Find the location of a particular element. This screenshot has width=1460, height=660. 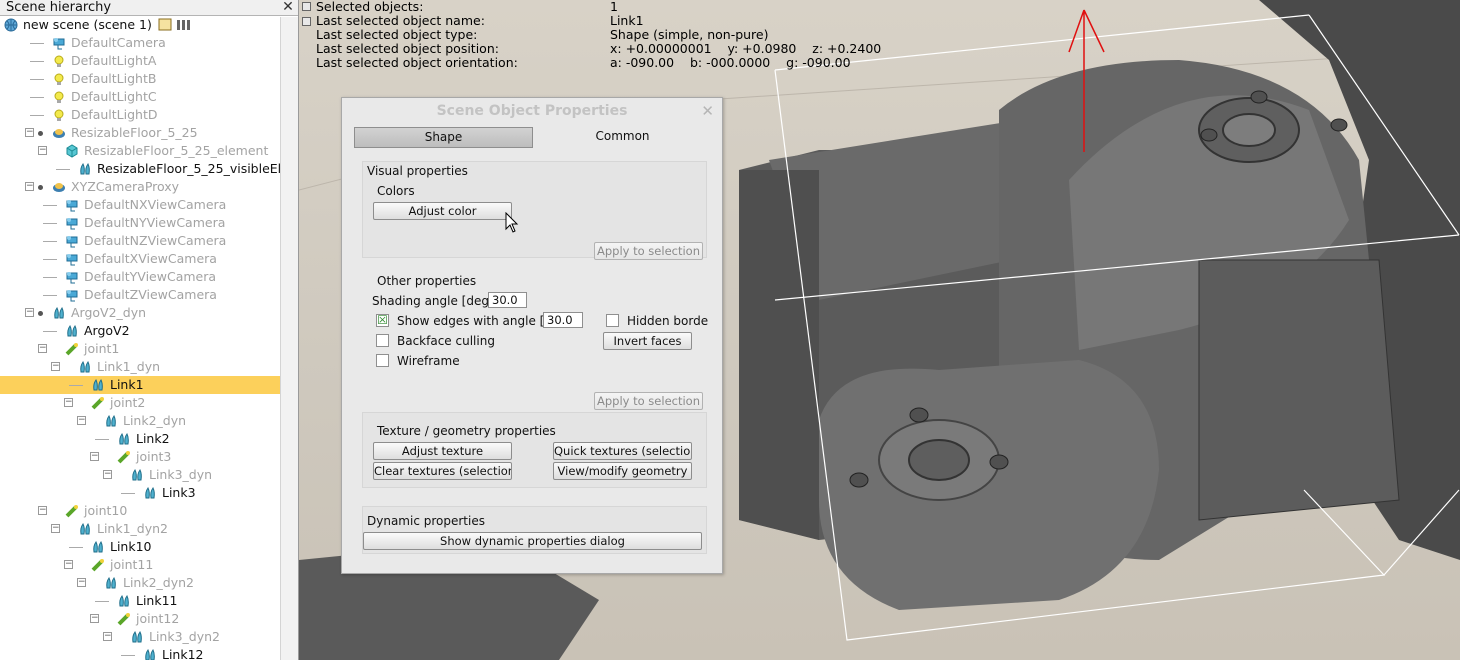

tree-item: − ResizableFloor_5_25_element is located at coordinates (140, 151).